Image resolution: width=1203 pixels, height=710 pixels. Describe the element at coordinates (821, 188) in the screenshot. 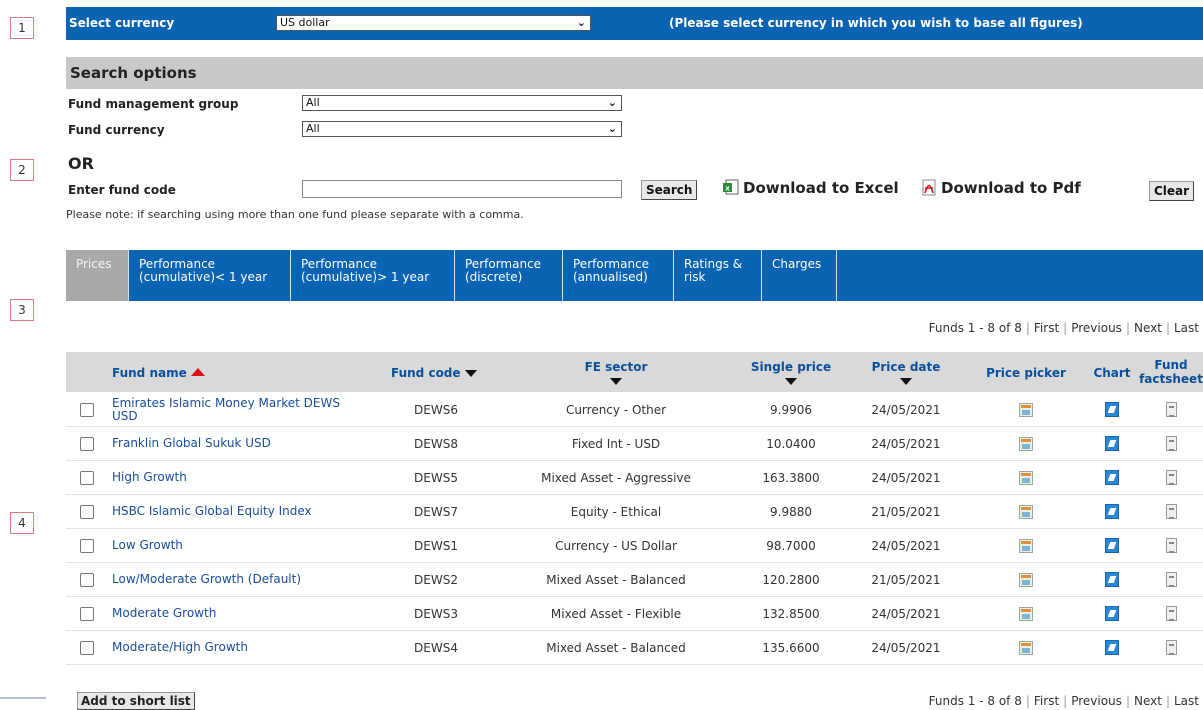

I see `download-excel-label: Download to Excel` at that location.